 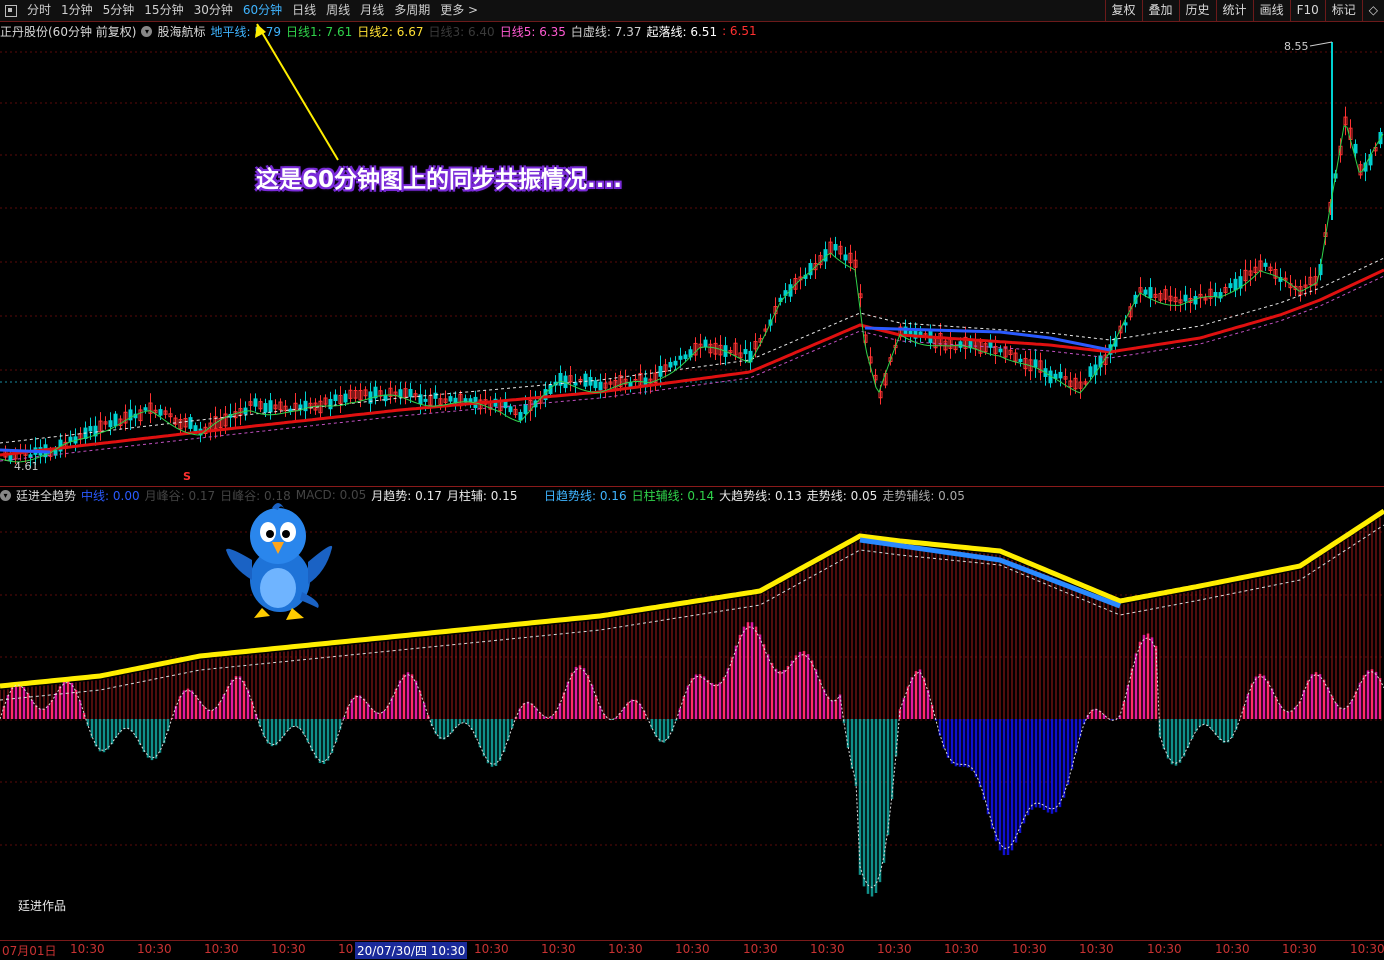 I want to click on sub-indicator-name: 廷进全趋势, so click(x=46, y=495).